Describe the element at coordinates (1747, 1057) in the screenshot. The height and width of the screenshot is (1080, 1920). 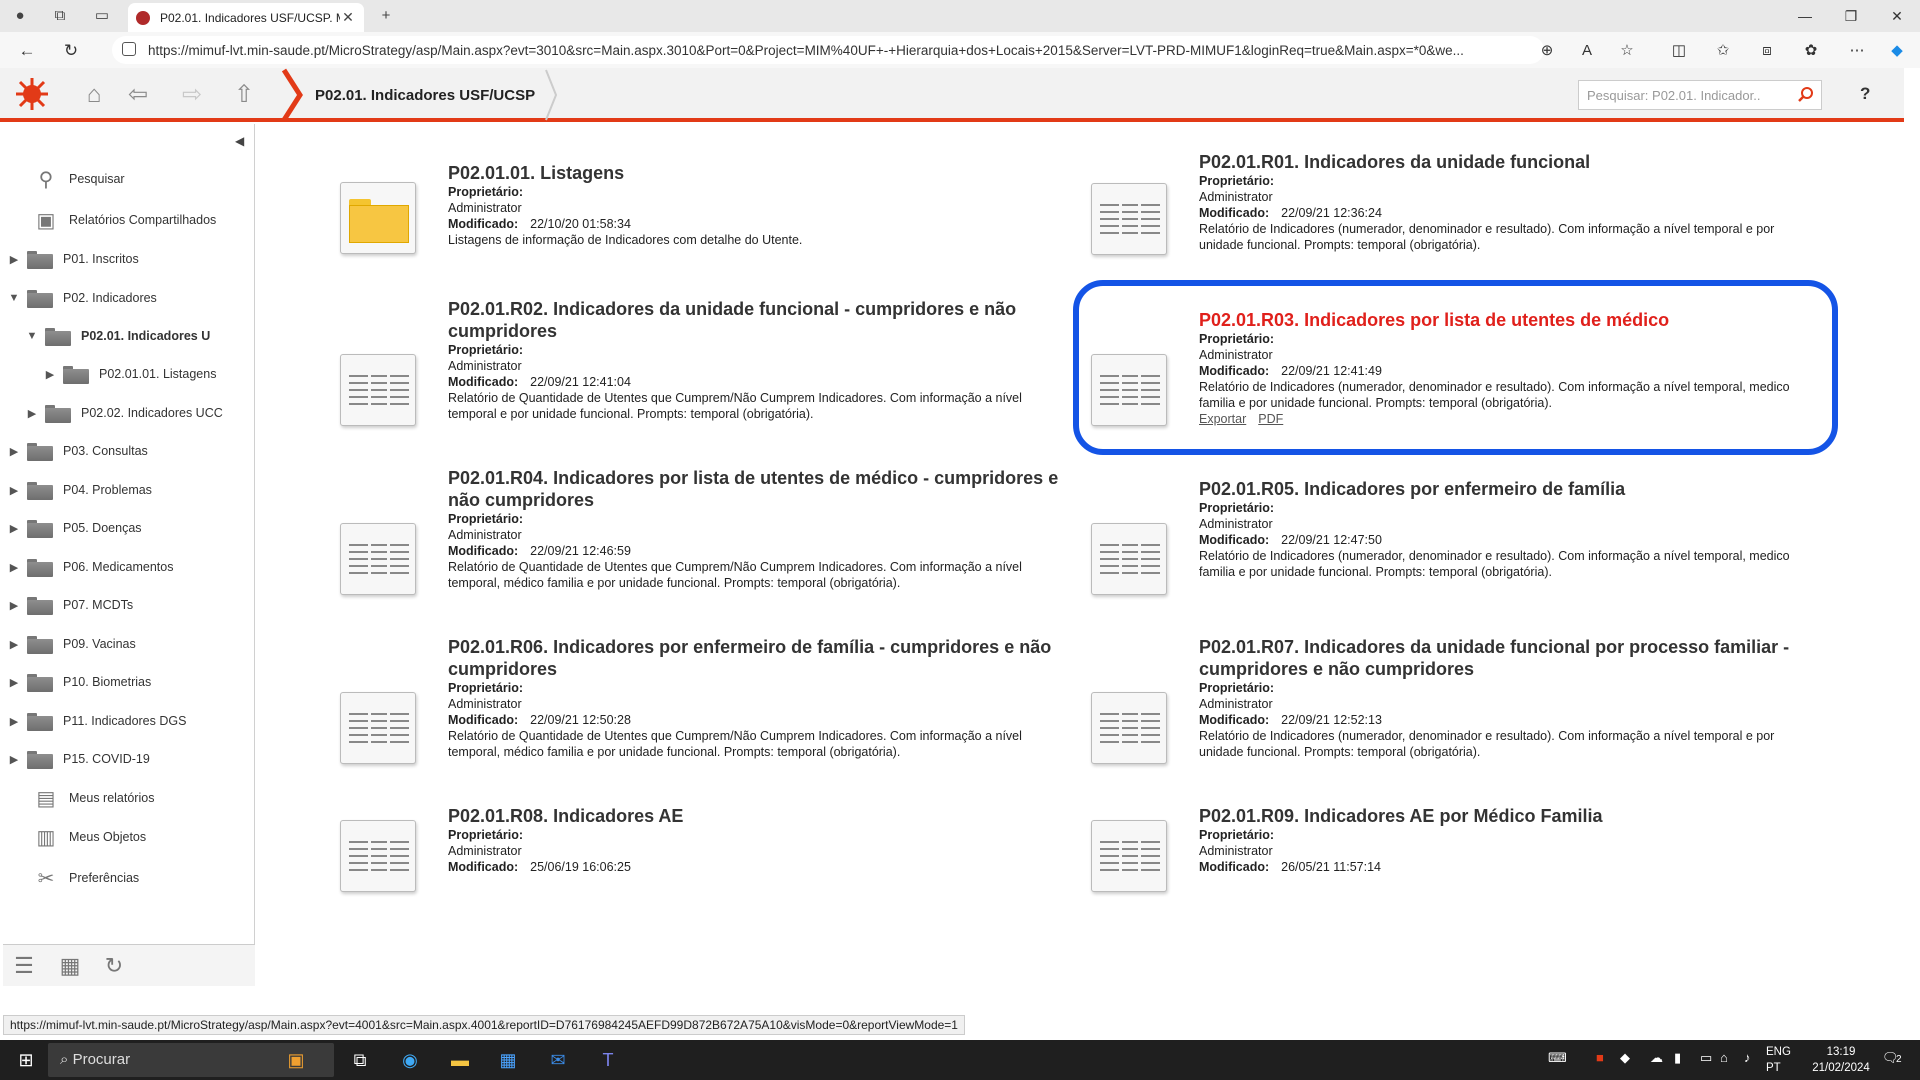
I see `volume-icon: ♪` at that location.